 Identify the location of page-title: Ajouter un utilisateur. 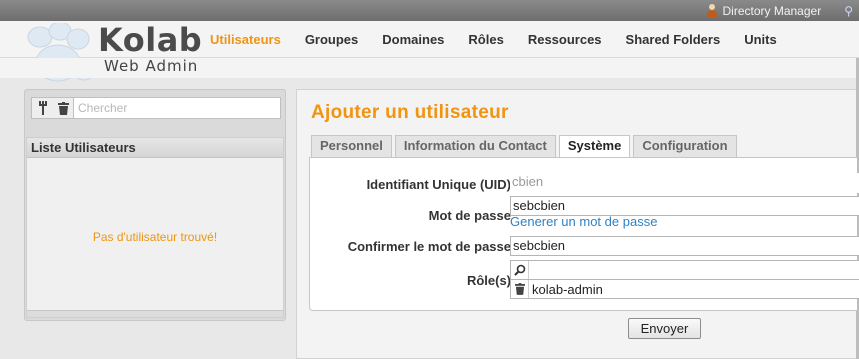
(410, 112).